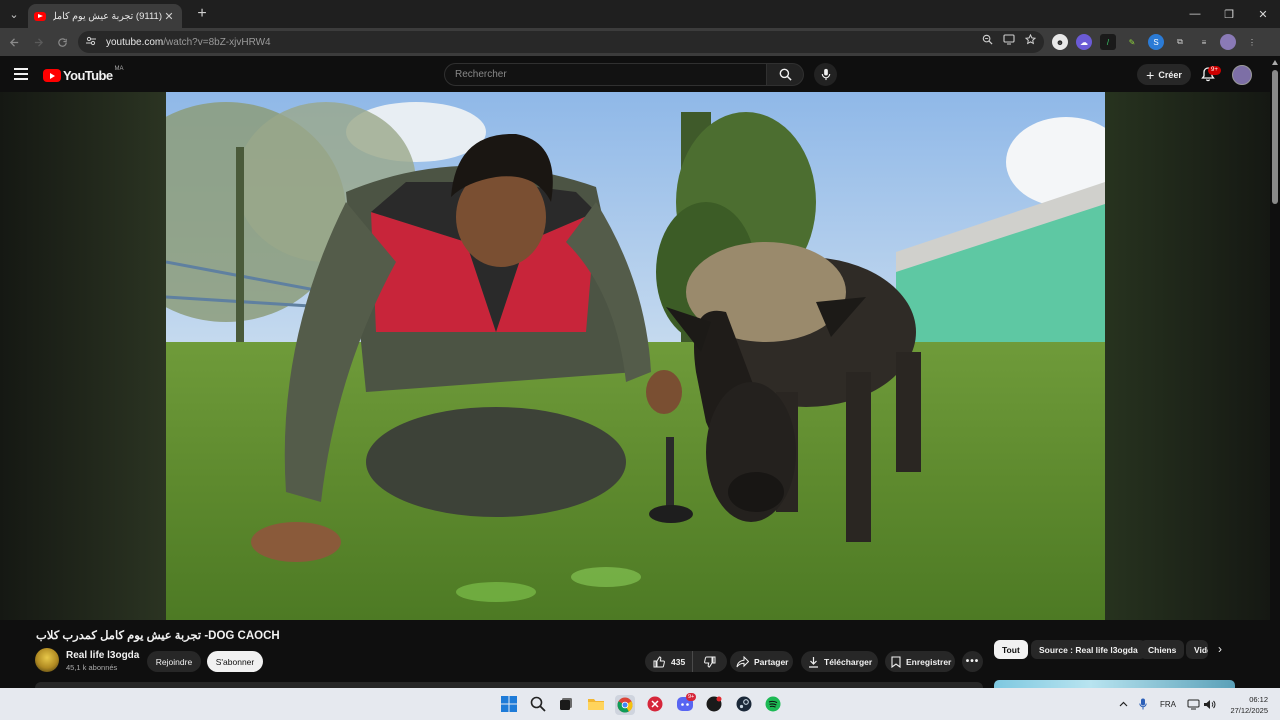 The width and height of the screenshot is (1280, 720). What do you see at coordinates (1108, 42) in the screenshot?
I see `extension-script-icon: /` at bounding box center [1108, 42].